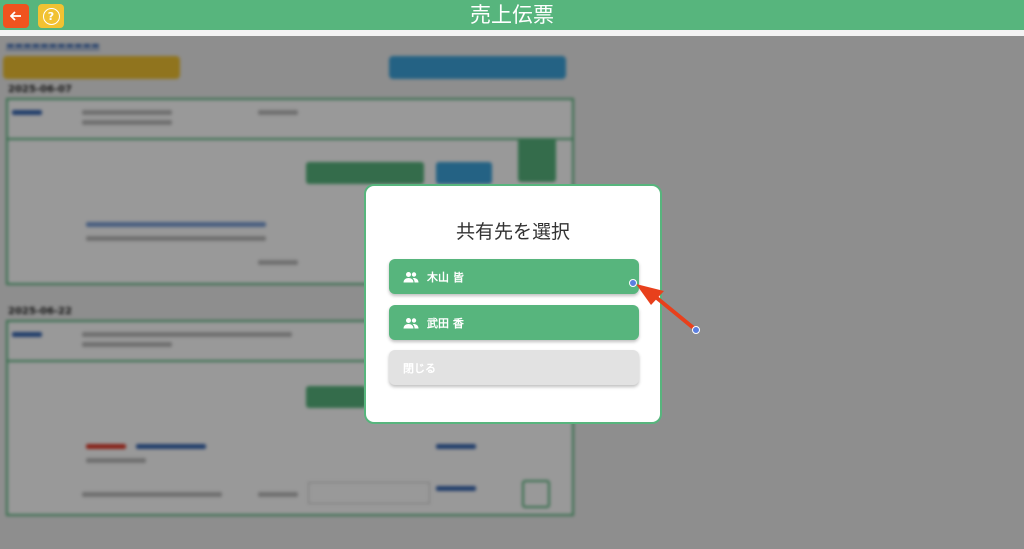 The width and height of the screenshot is (1024, 549). I want to click on modal-title: 共有先を選択, so click(512, 232).